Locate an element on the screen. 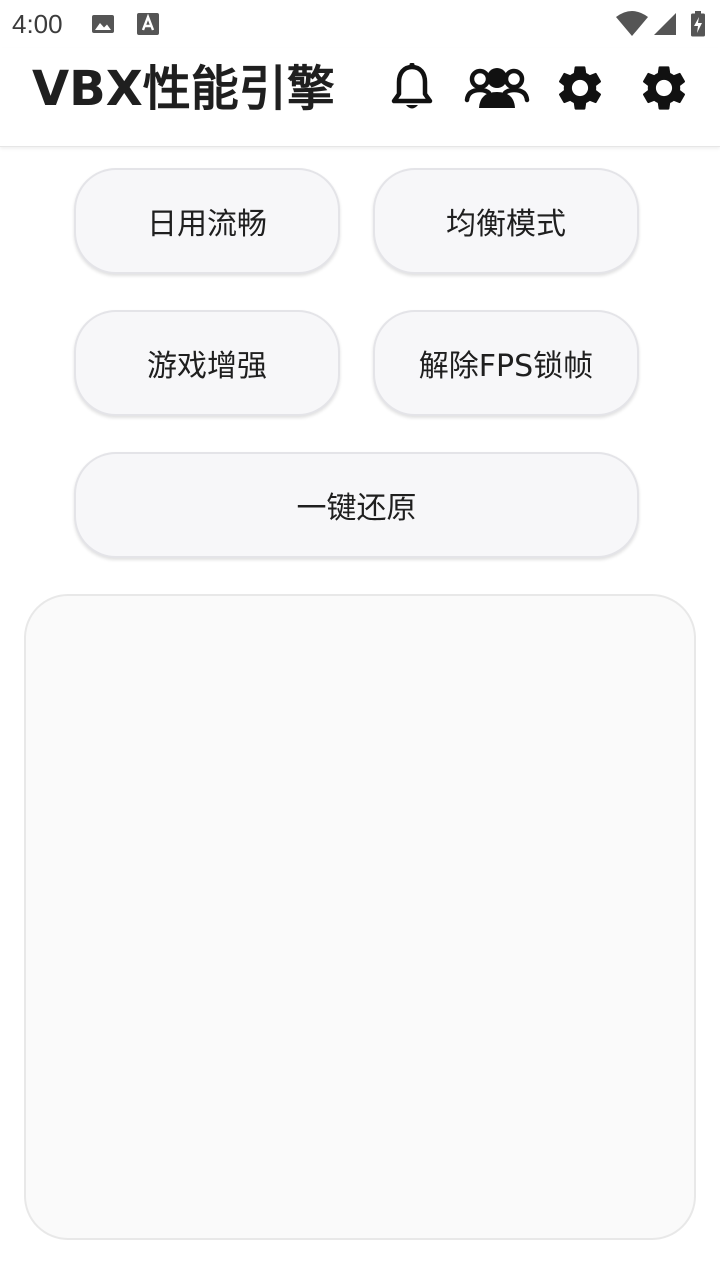 This screenshot has height=1280, width=720. group-icon is located at coordinates (497, 88).